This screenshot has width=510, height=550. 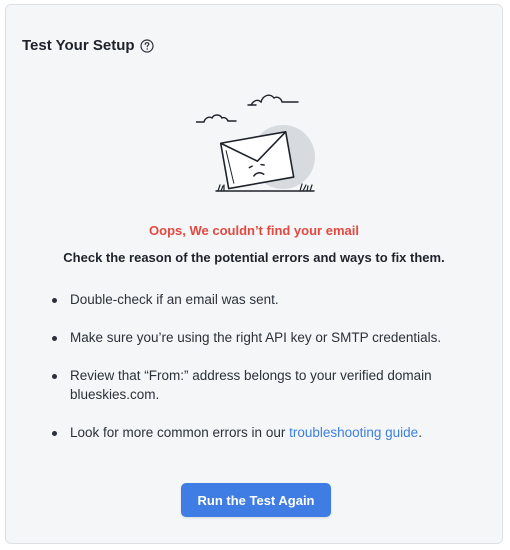 What do you see at coordinates (78, 45) in the screenshot?
I see `page-title: Test Your Setup` at bounding box center [78, 45].